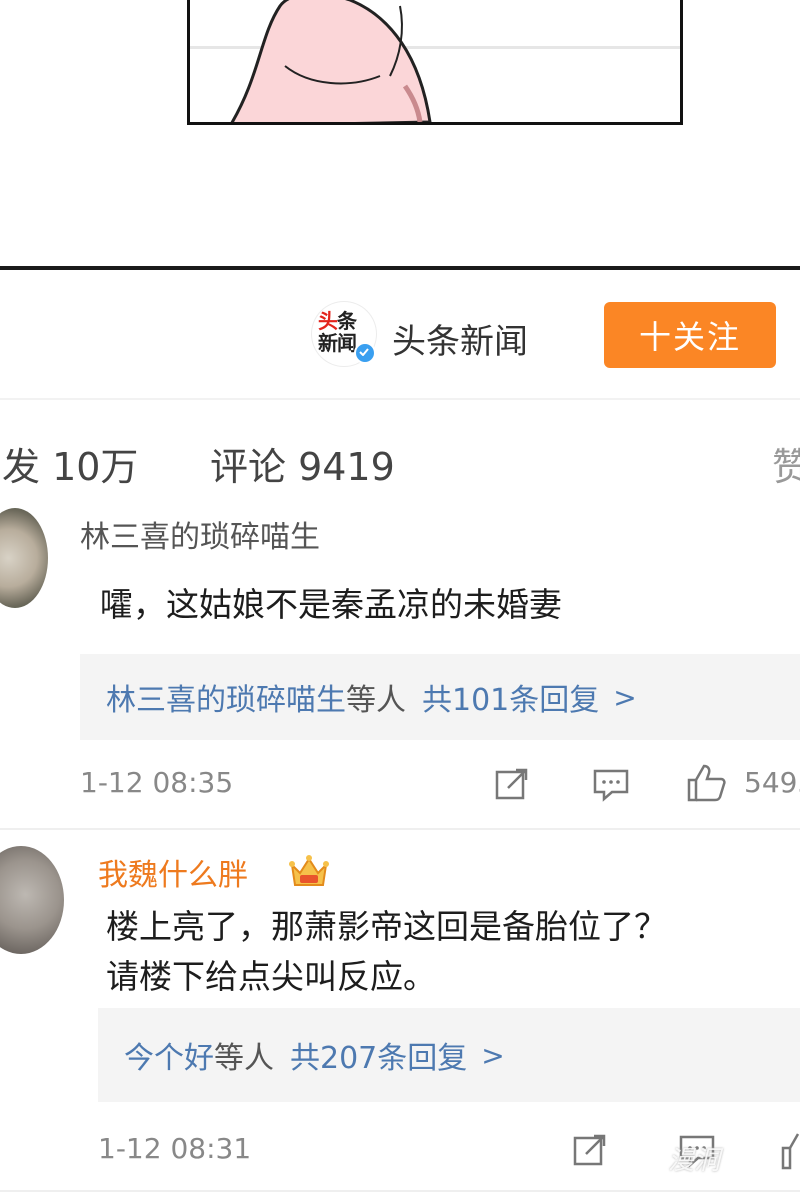 The height and width of the screenshot is (1204, 800). I want to click on verified-icon, so click(365, 353).